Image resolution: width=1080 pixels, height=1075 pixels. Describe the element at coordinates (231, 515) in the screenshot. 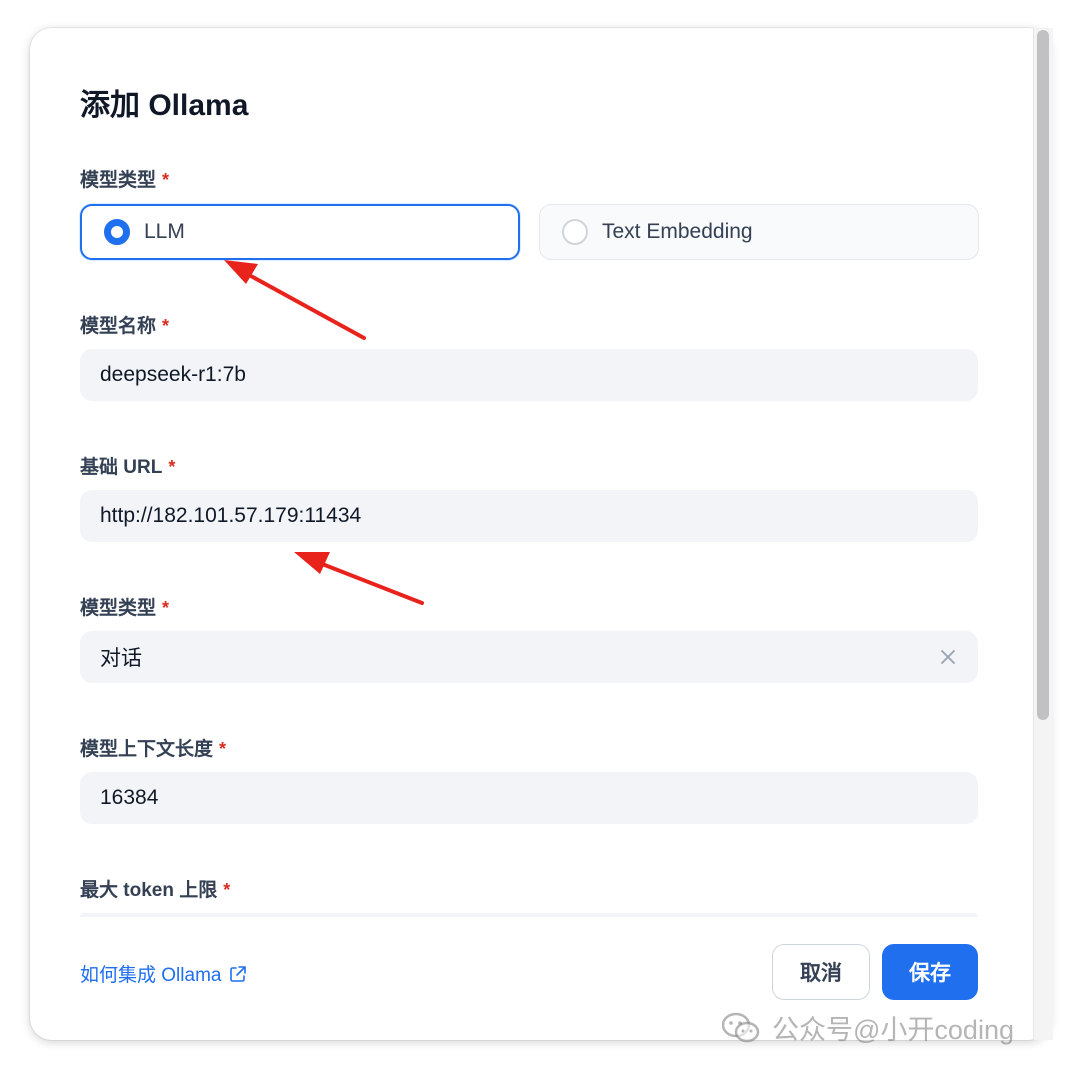

I see `base-url-value: http://182.101.57.179:11434` at that location.